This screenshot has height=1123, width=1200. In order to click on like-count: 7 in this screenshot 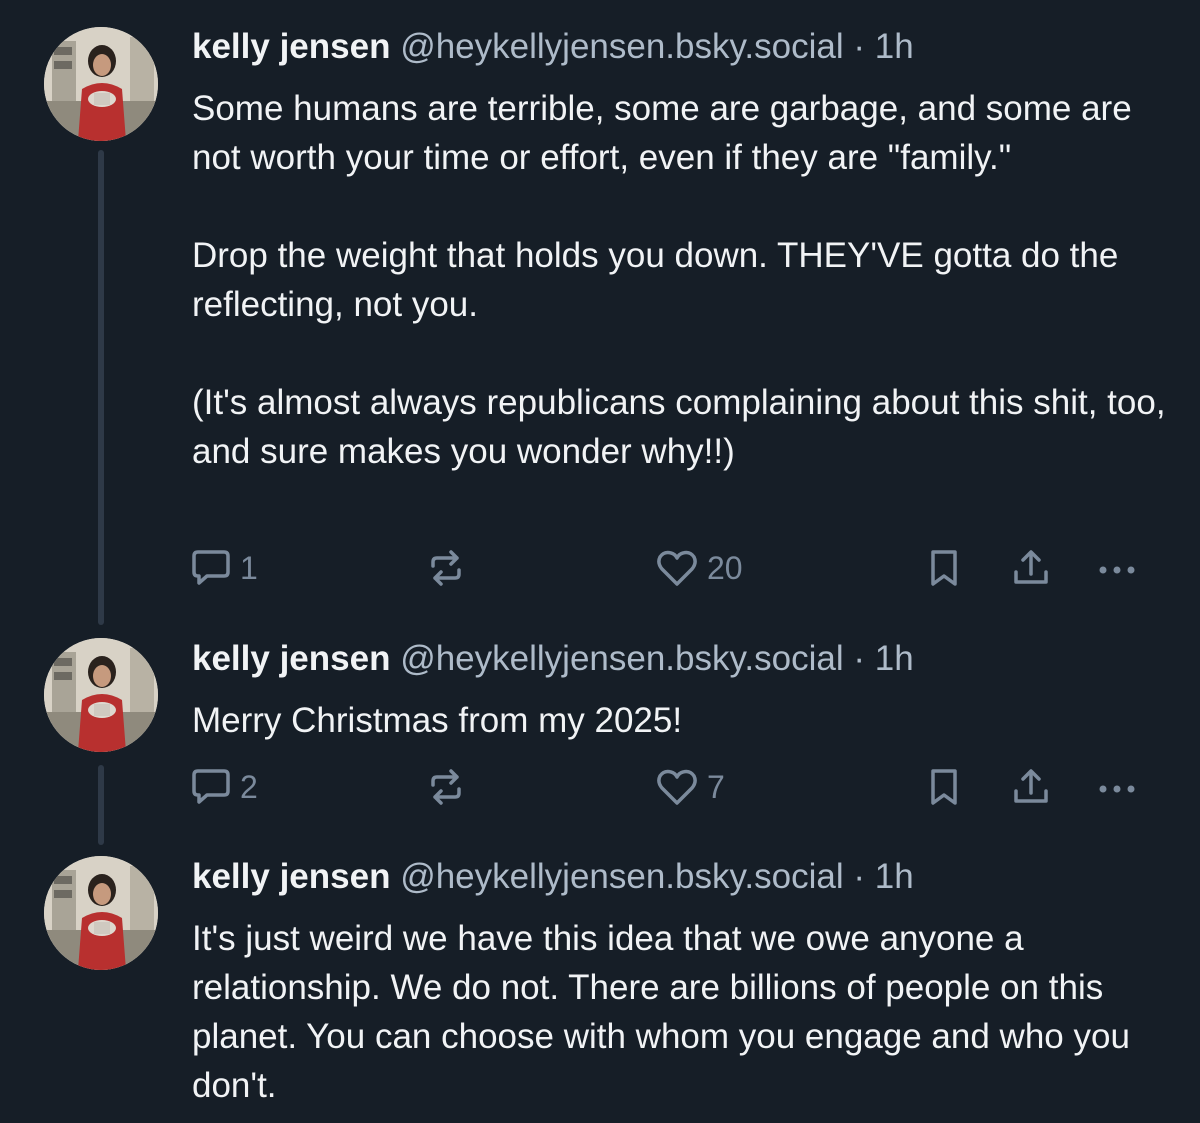, I will do `click(716, 786)`.